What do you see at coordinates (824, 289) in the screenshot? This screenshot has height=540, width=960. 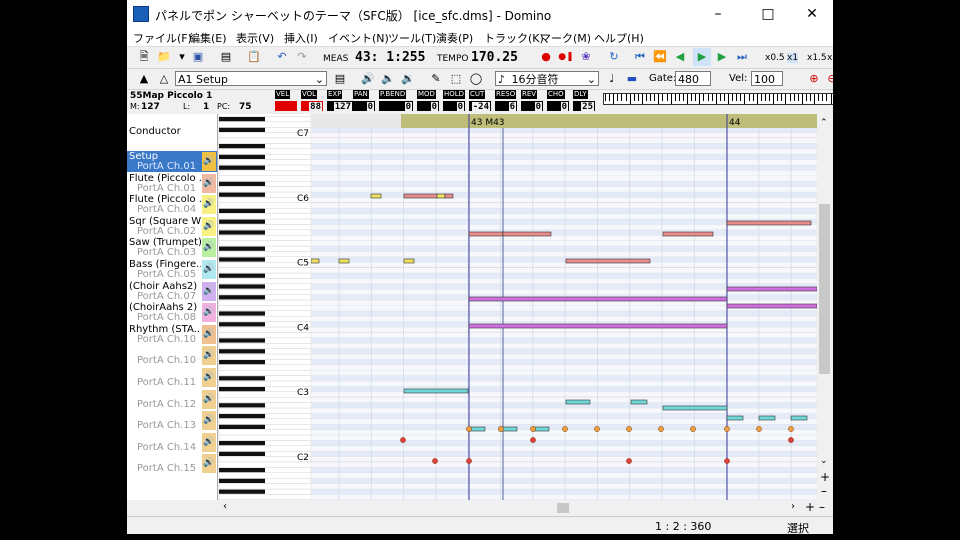 I see `vertical-scroll-thumb` at bounding box center [824, 289].